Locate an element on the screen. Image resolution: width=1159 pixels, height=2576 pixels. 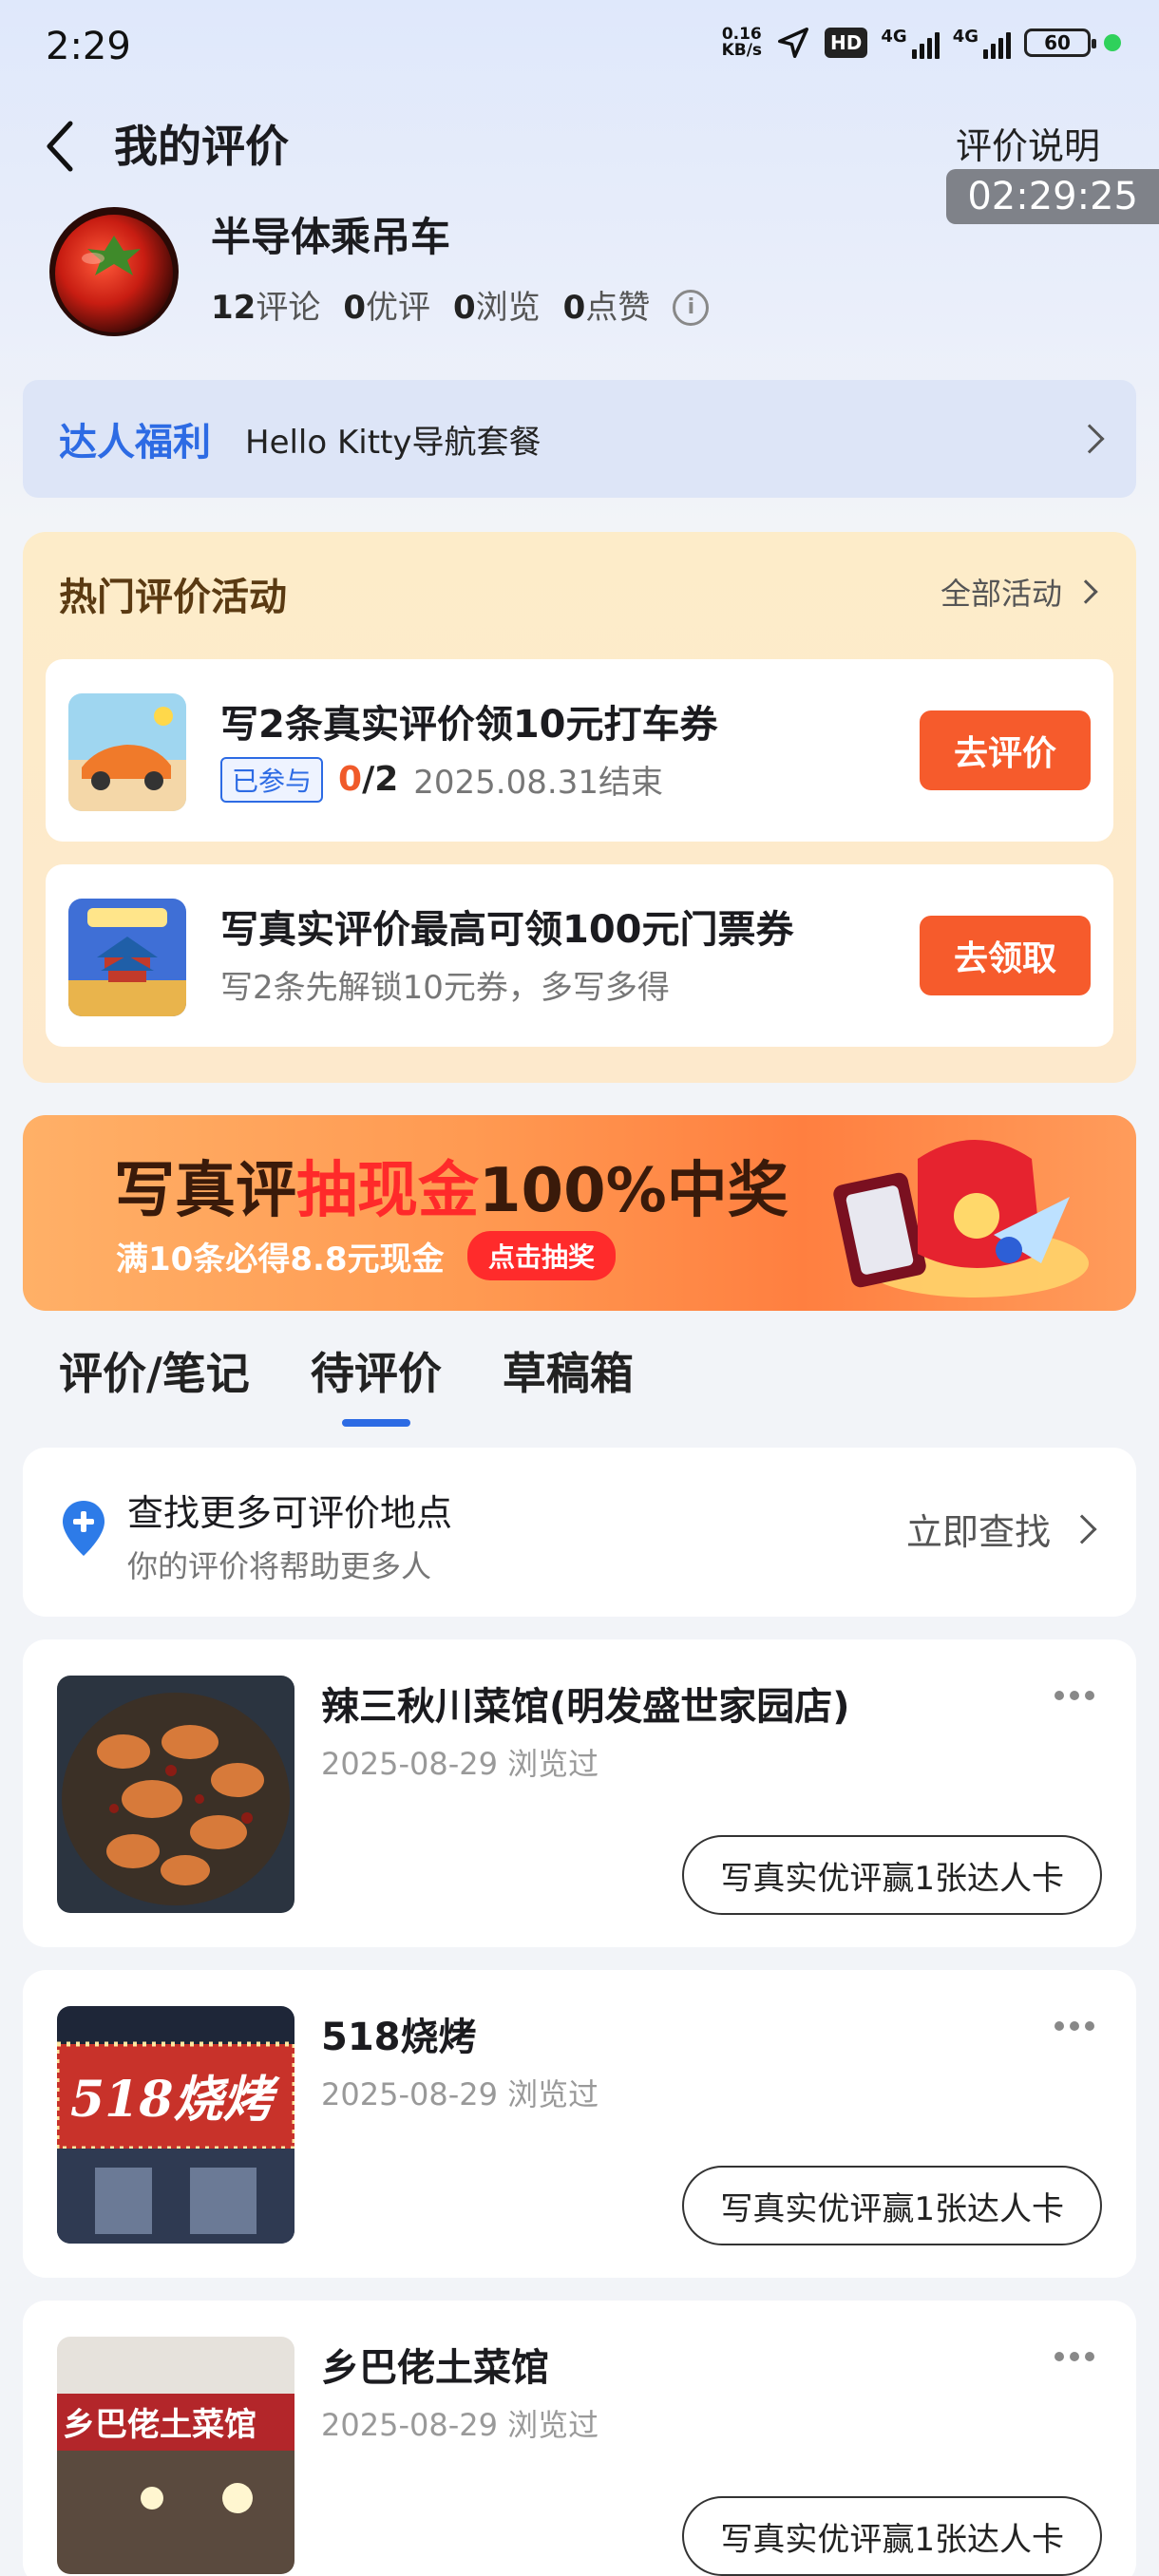
status-icons: 0.16 KB/s HD 4G 4G 60 is located at coordinates (921, 43).